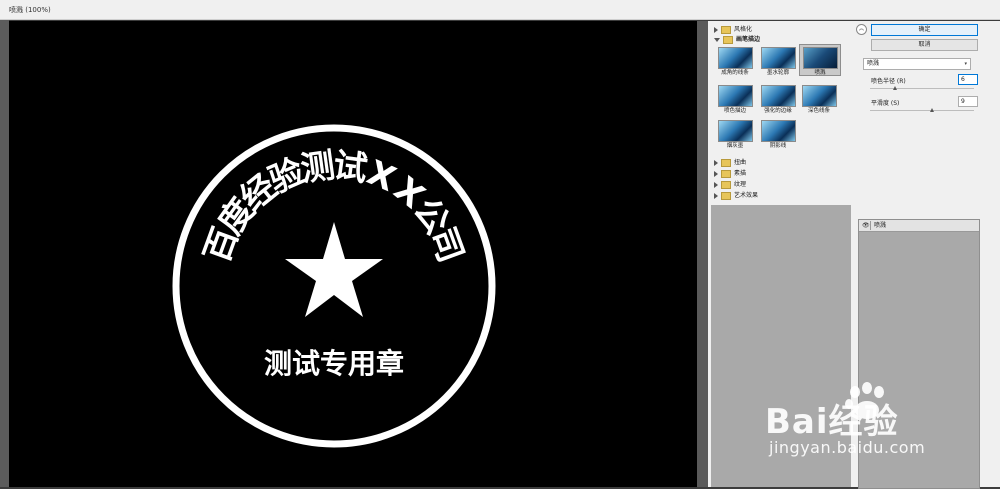  What do you see at coordinates (924, 45) in the screenshot?
I see `cancel-button: 取消` at bounding box center [924, 45].